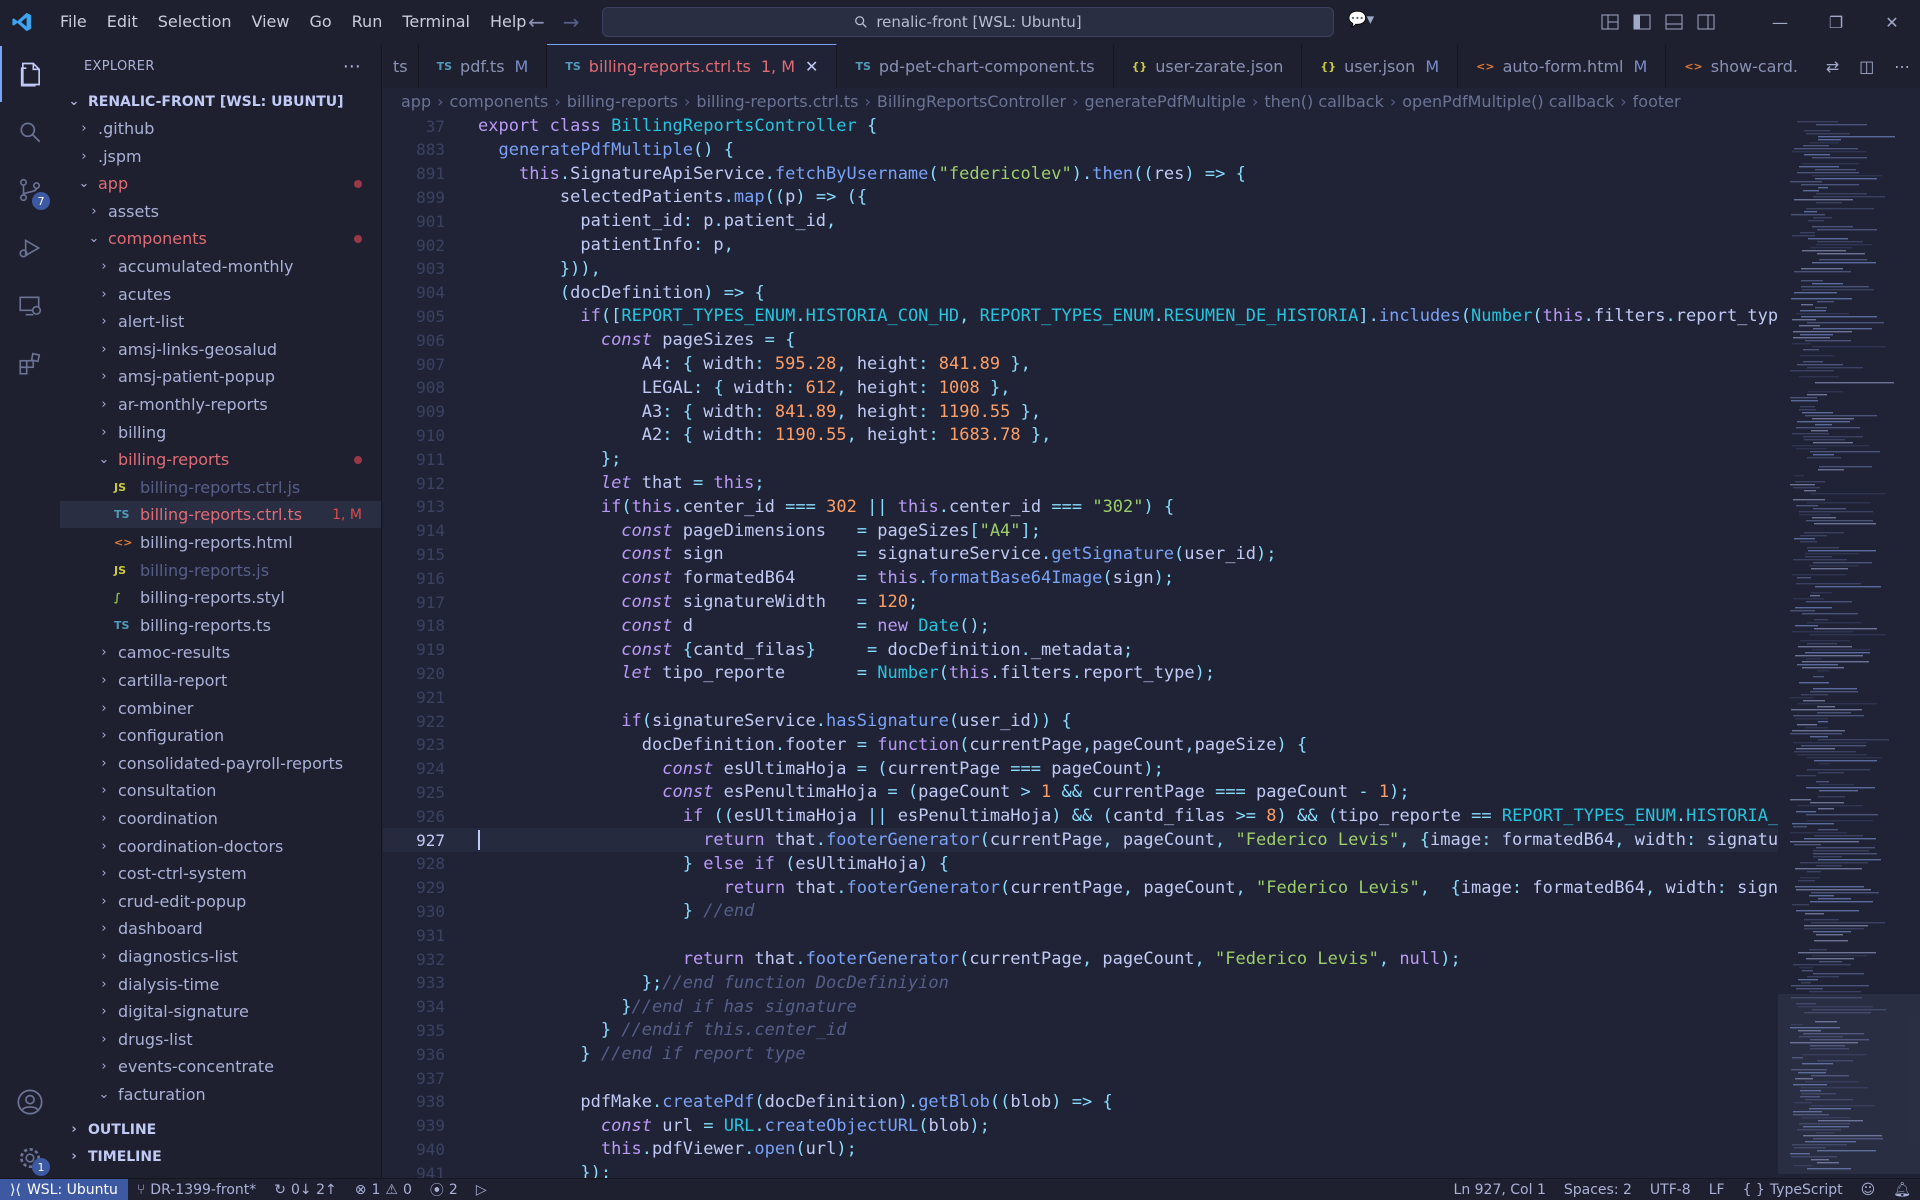  Describe the element at coordinates (1562, 66) in the screenshot. I see `editor-tab: <> auto-form.html M` at that location.